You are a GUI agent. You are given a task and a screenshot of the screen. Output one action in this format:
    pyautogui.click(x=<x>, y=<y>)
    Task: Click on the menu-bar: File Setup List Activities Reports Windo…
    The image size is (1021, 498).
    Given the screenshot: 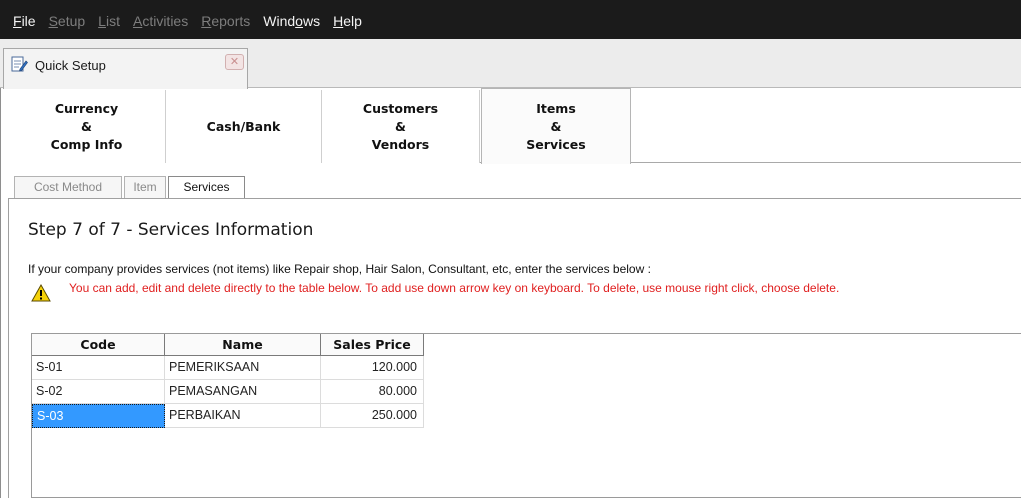 What is the action you would take?
    pyautogui.click(x=510, y=19)
    